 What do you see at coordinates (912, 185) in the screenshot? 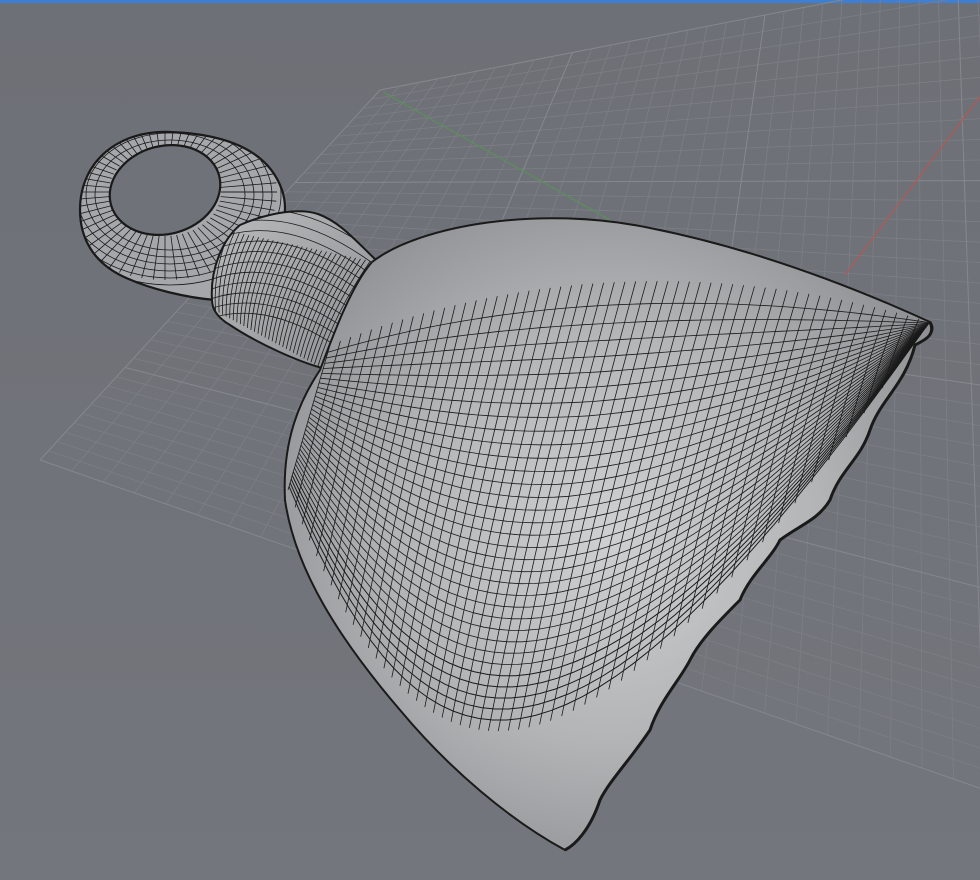
I see `x-axis-line` at bounding box center [912, 185].